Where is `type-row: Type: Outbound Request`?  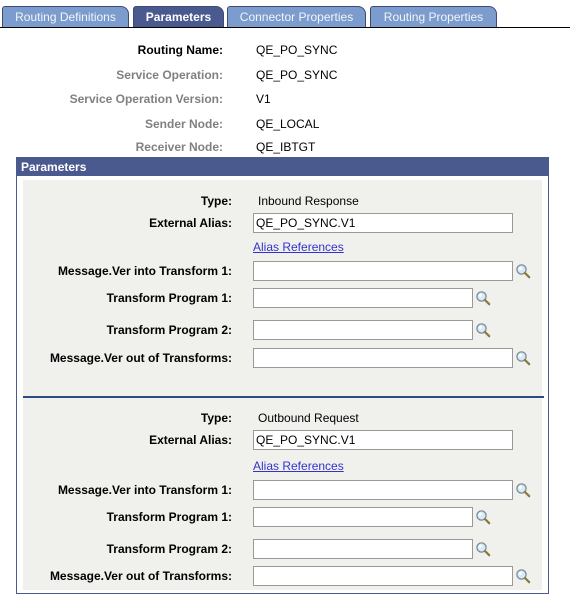 type-row: Type: Outbound Request is located at coordinates (282, 418).